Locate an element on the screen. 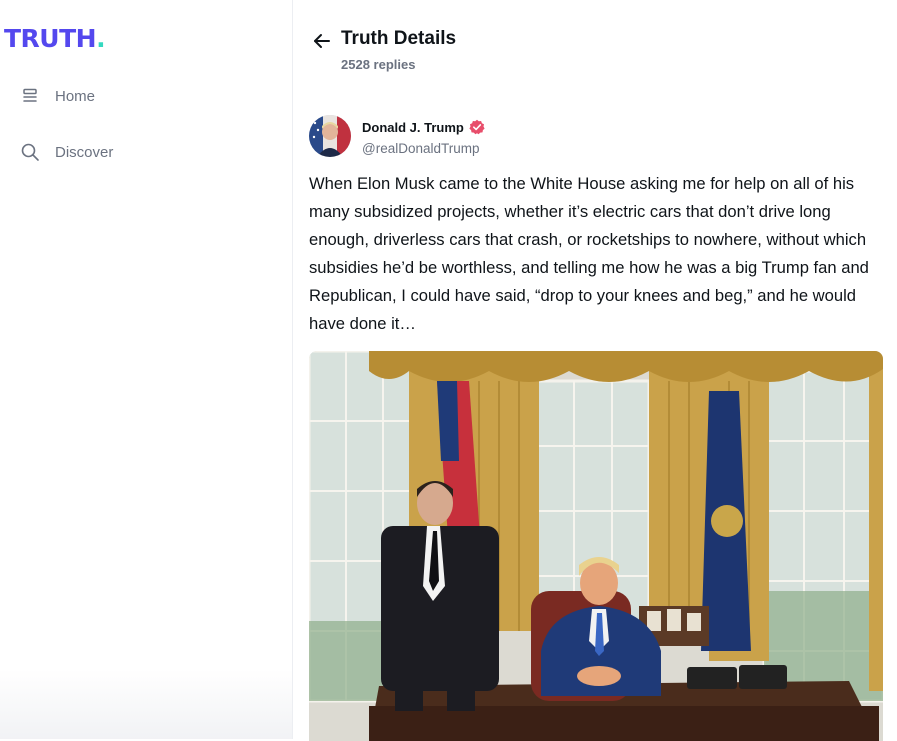  arrow-left-icon is located at coordinates (322, 41).